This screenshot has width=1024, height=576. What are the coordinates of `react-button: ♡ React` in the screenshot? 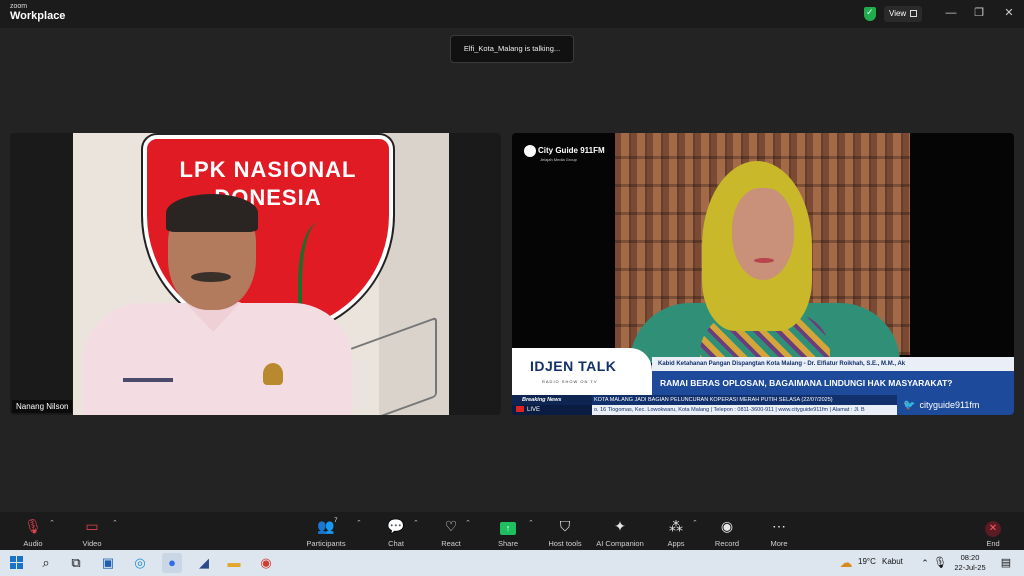 It's located at (451, 532).